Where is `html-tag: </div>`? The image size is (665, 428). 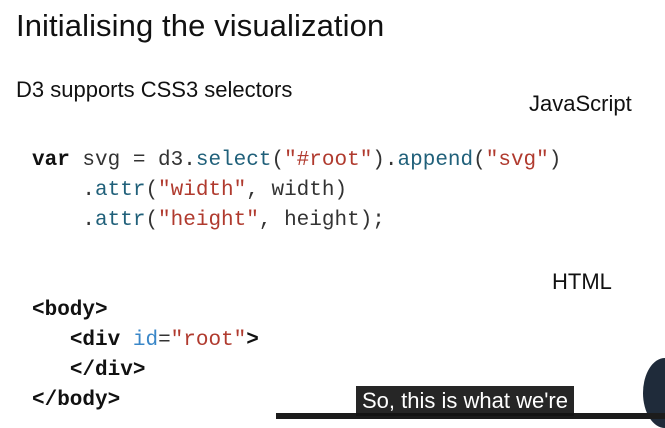
html-tag: </div> is located at coordinates (107, 370).